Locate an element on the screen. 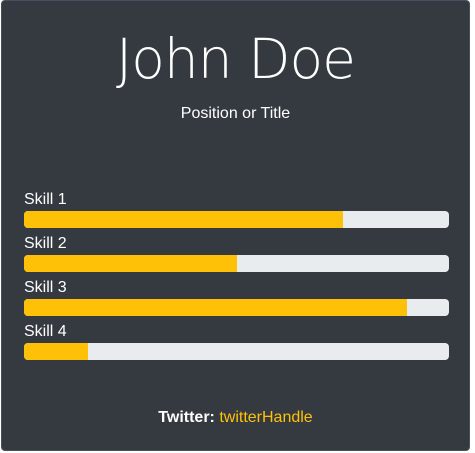 This screenshot has height=453, width=475. skill-item: Skill 2 is located at coordinates (236, 255).